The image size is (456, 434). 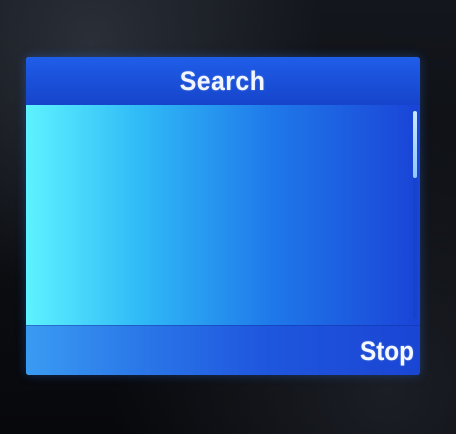 I want to click on scrollbar-thumb, so click(x=415, y=144).